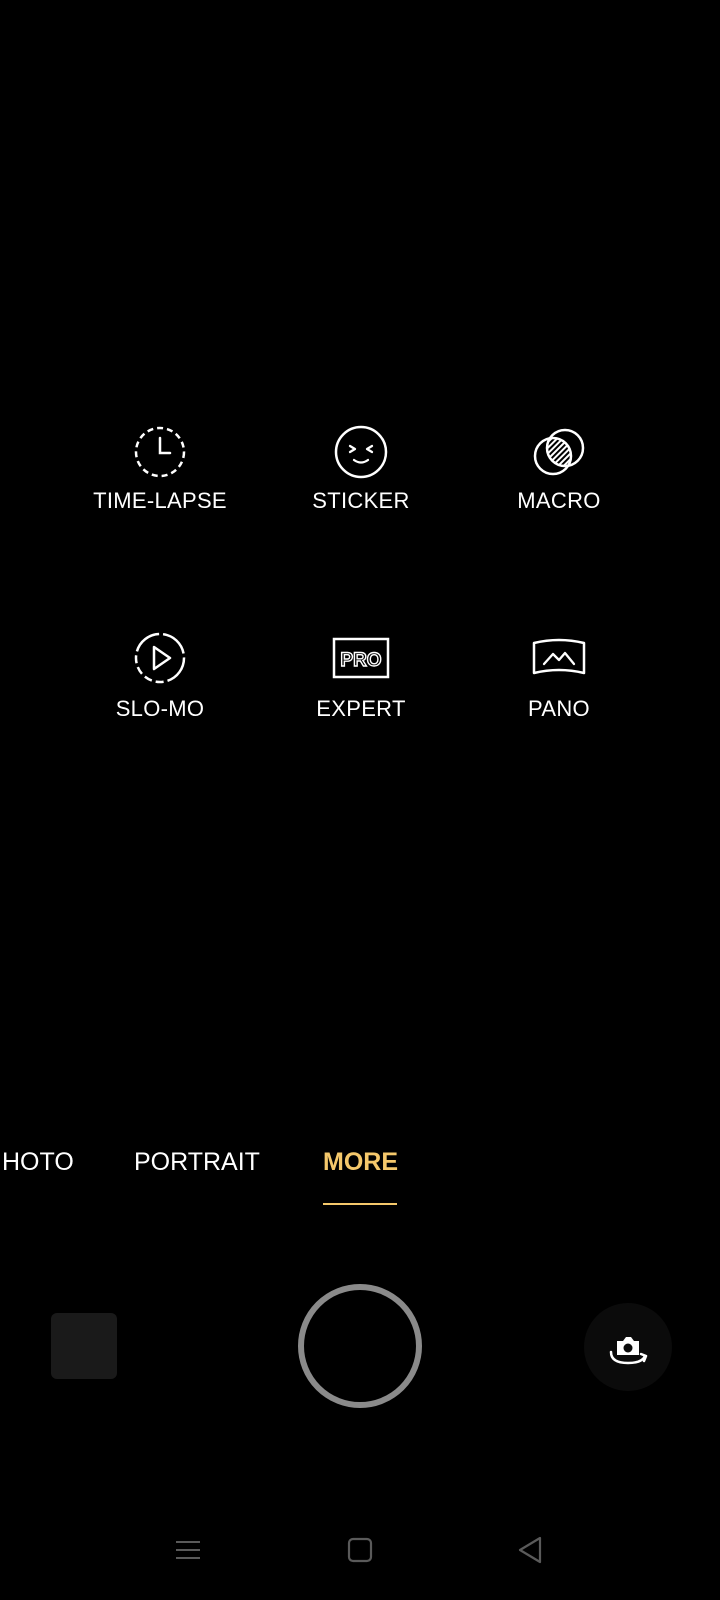 This screenshot has width=720, height=1600. Describe the element at coordinates (197, 1162) in the screenshot. I see `tab-portrait: PORTRAIT` at that location.